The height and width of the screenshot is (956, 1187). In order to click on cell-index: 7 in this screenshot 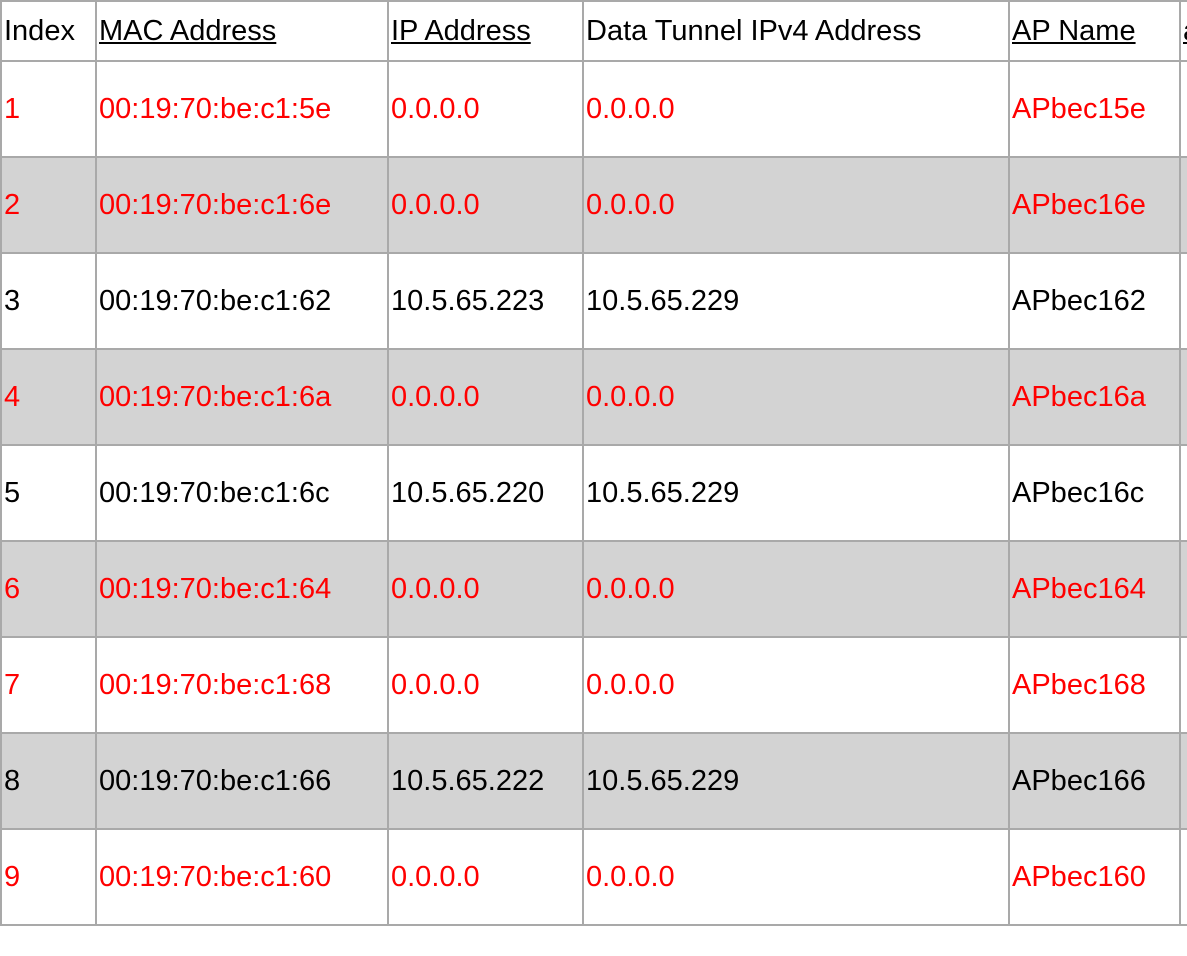, I will do `click(48, 685)`.